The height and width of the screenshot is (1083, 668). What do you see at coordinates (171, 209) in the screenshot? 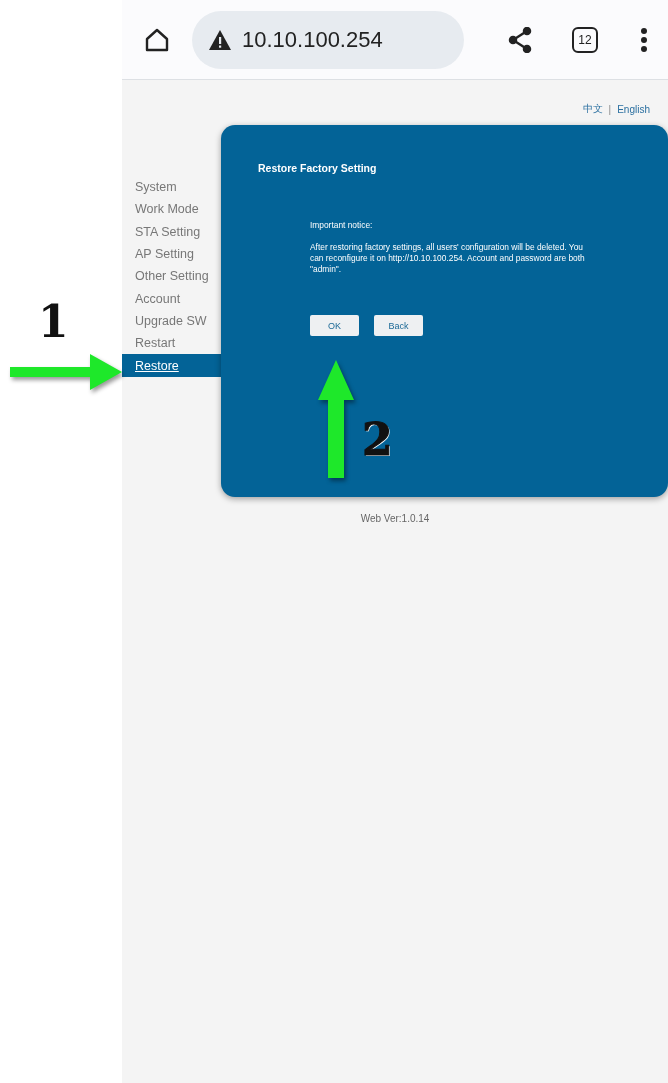
I see `sidebar-item: Work Mode` at bounding box center [171, 209].